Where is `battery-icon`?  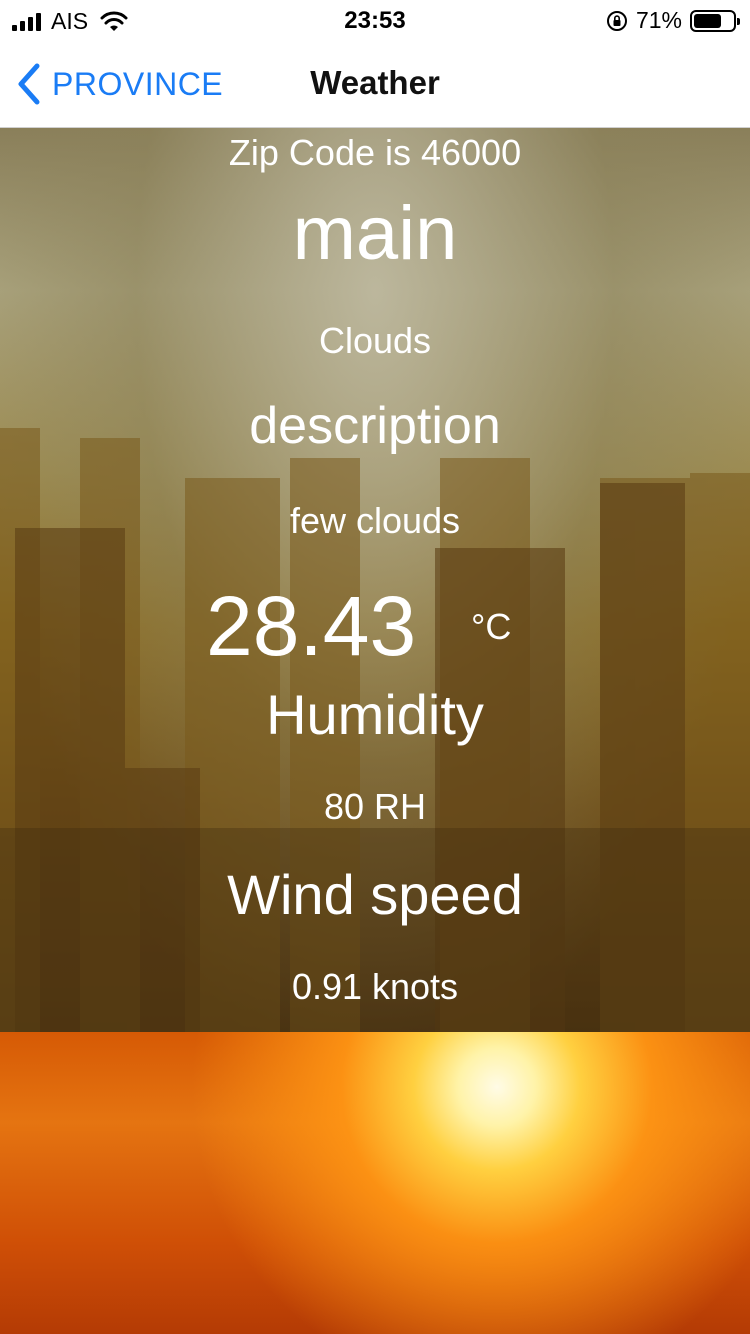
battery-icon is located at coordinates (715, 20).